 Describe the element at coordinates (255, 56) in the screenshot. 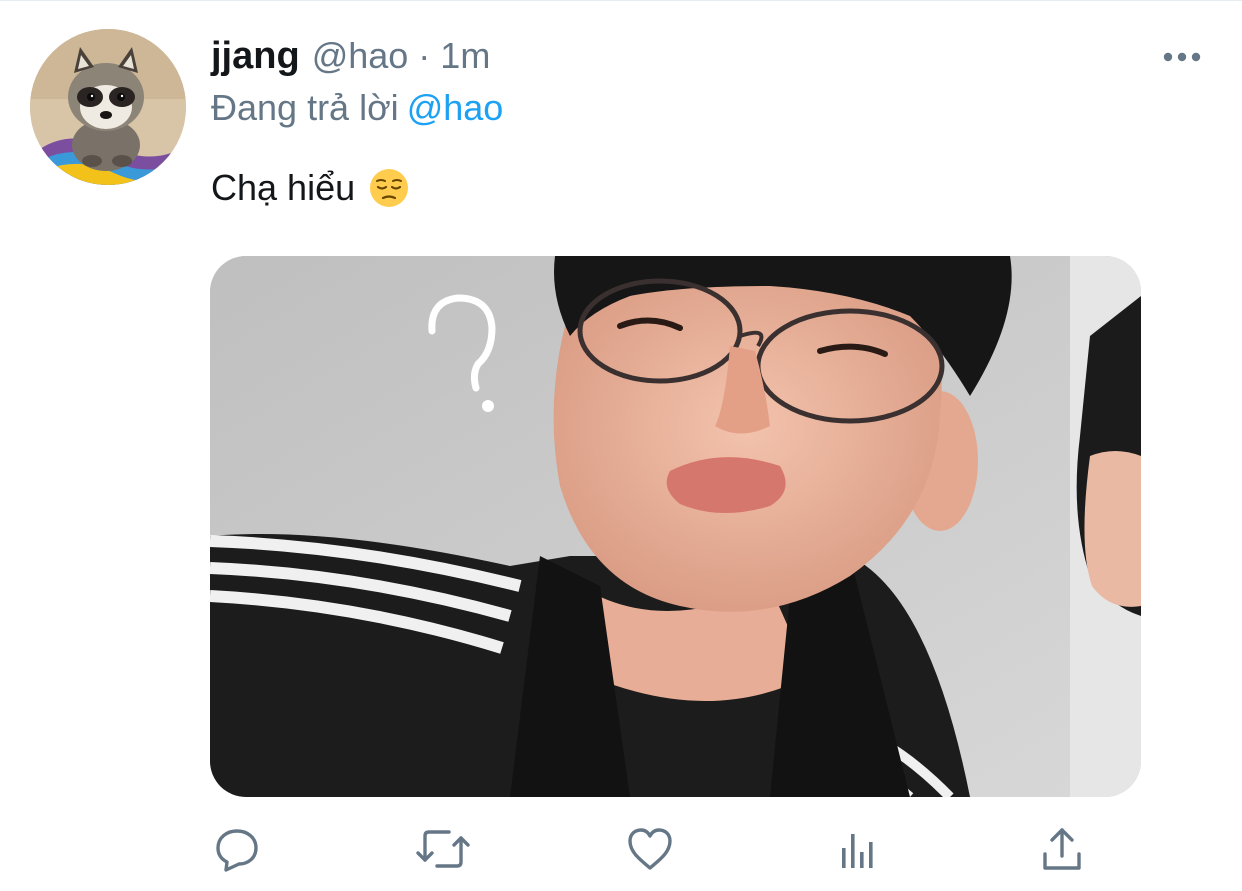

I see `display-name: jjang` at that location.